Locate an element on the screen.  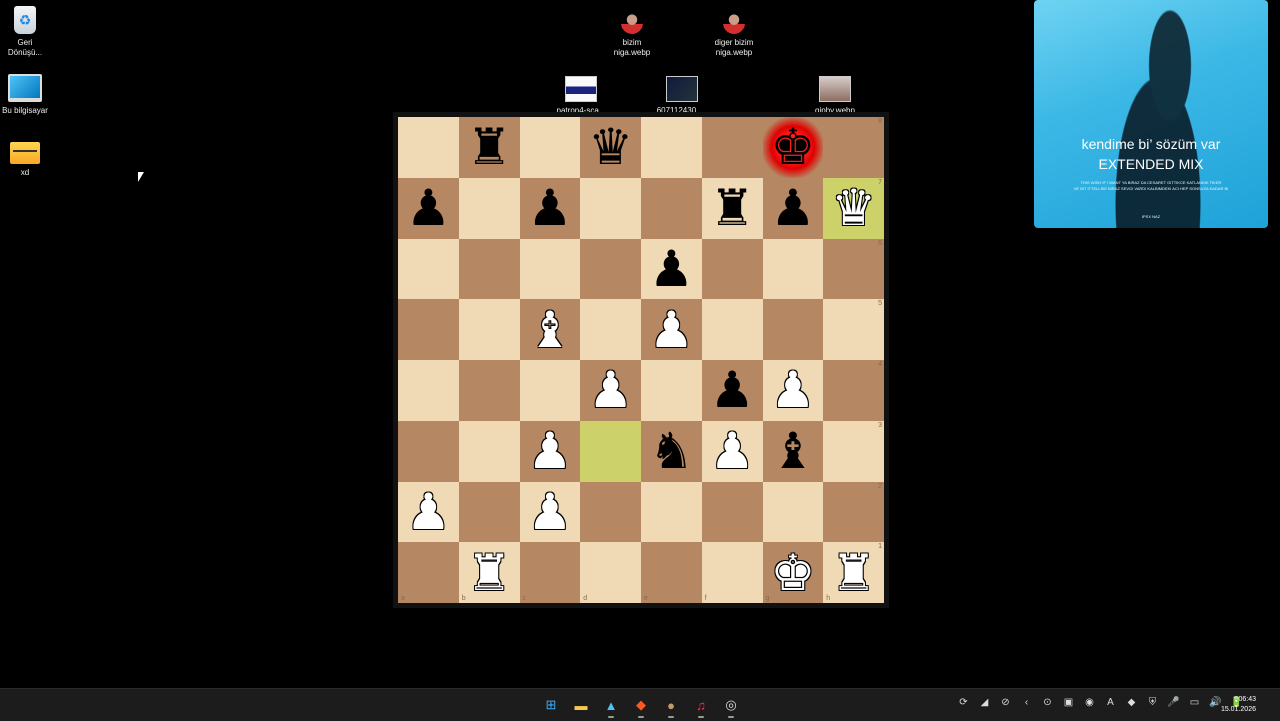
square-f4: ♟ is located at coordinates (732, 390).